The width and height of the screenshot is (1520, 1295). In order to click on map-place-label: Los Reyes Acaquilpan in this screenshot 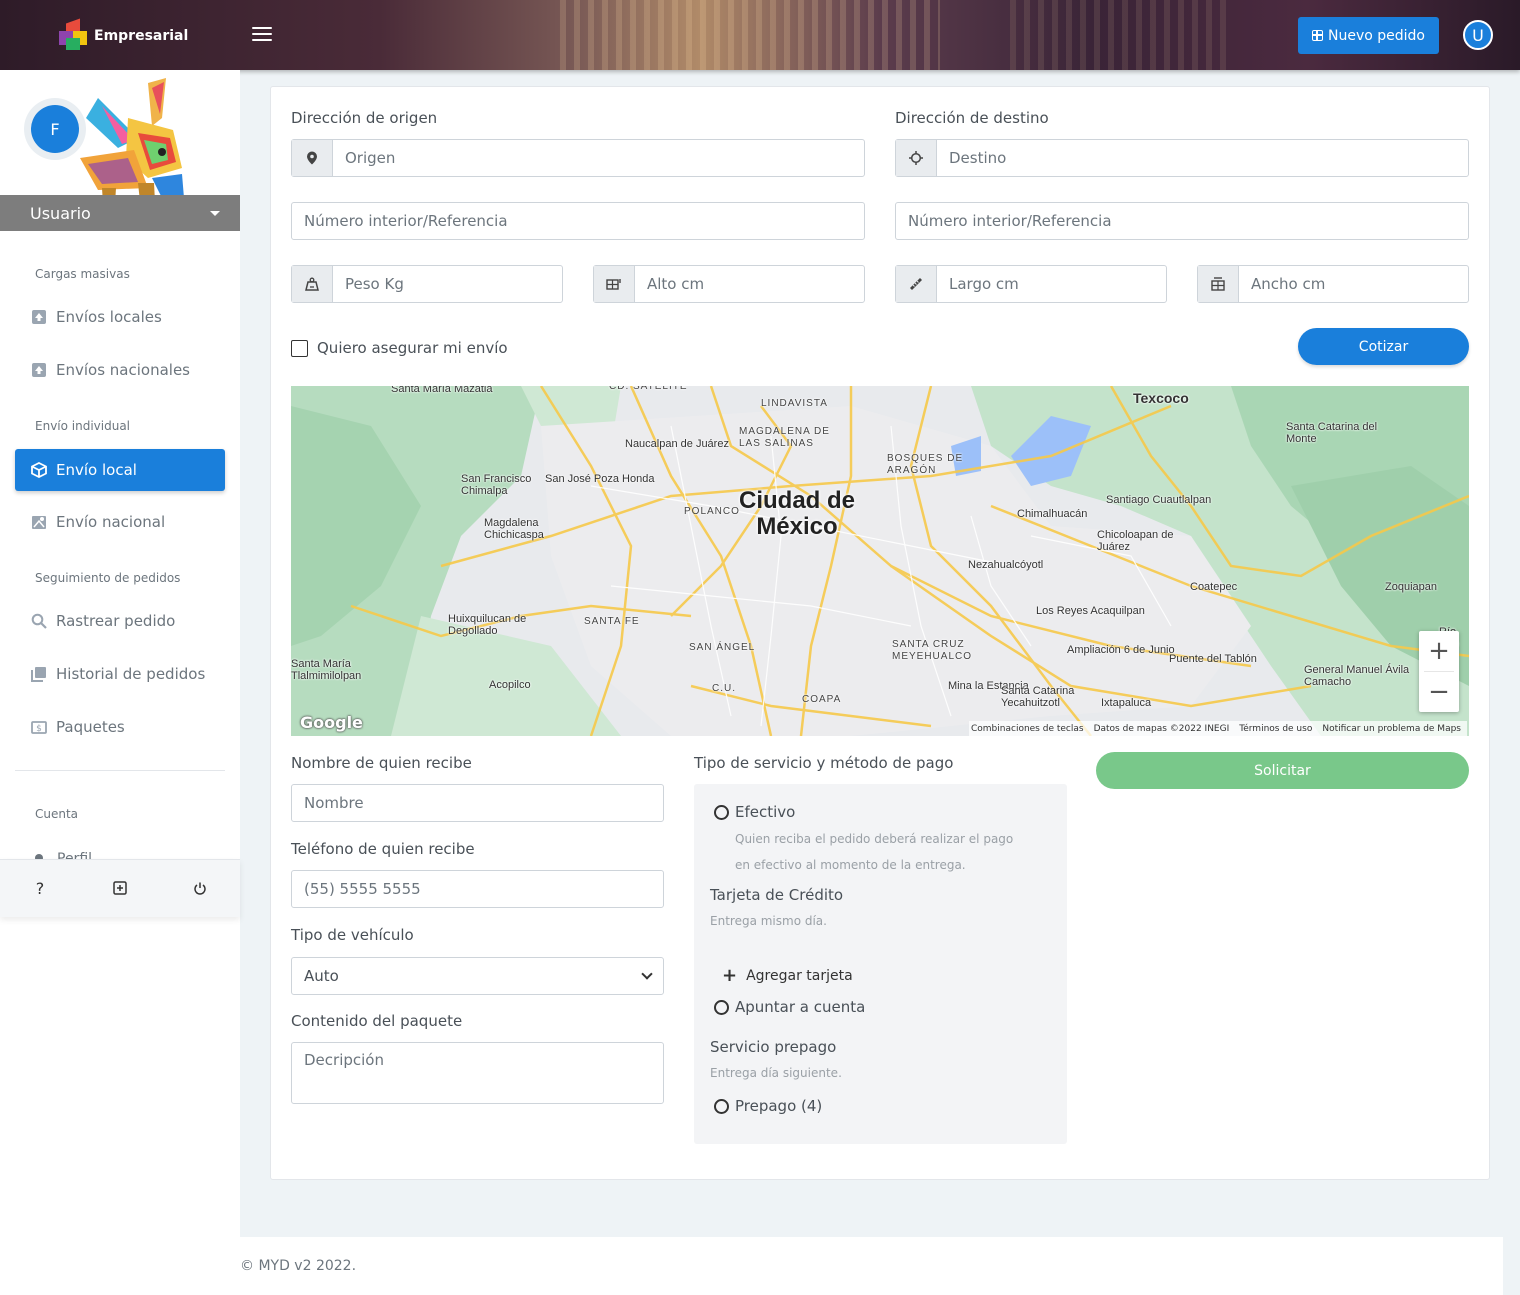, I will do `click(1090, 611)`.